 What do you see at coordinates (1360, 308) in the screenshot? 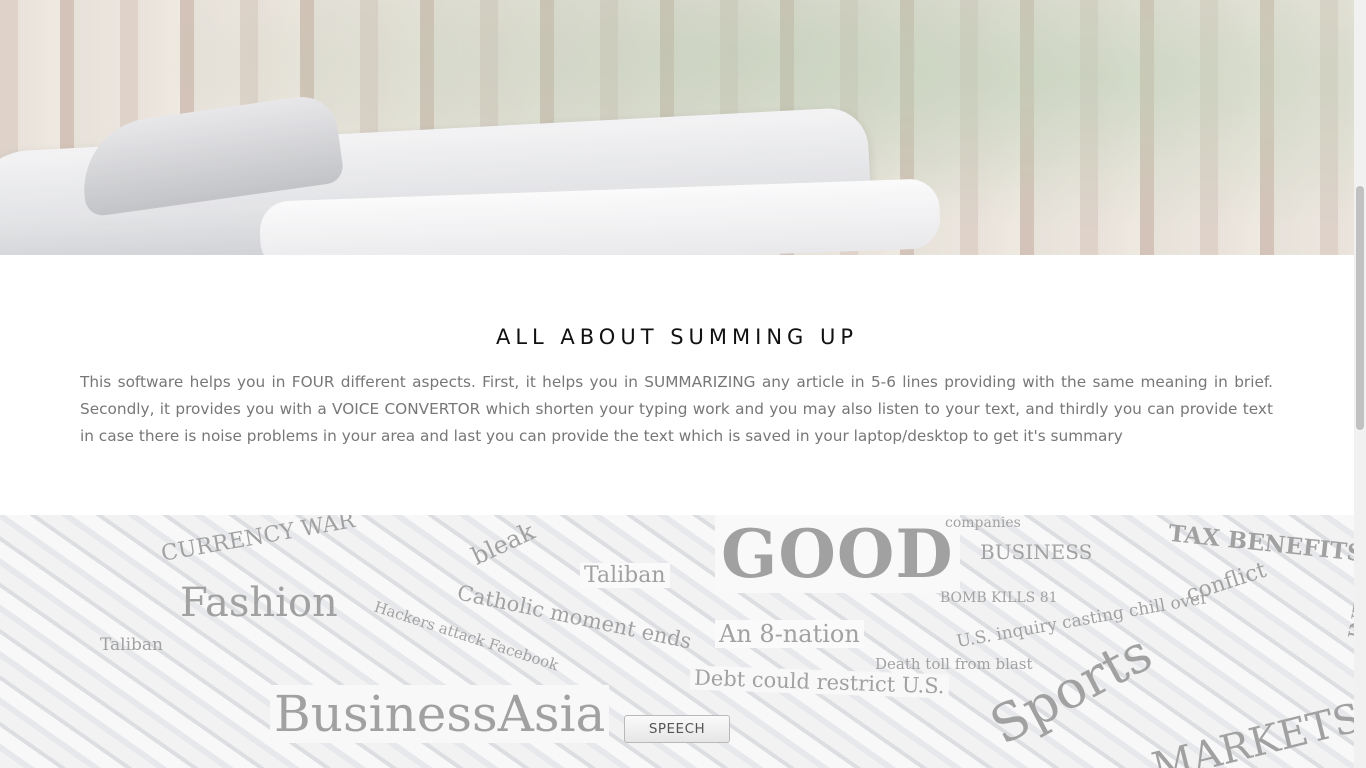
I see `scrollbar-thumb` at bounding box center [1360, 308].